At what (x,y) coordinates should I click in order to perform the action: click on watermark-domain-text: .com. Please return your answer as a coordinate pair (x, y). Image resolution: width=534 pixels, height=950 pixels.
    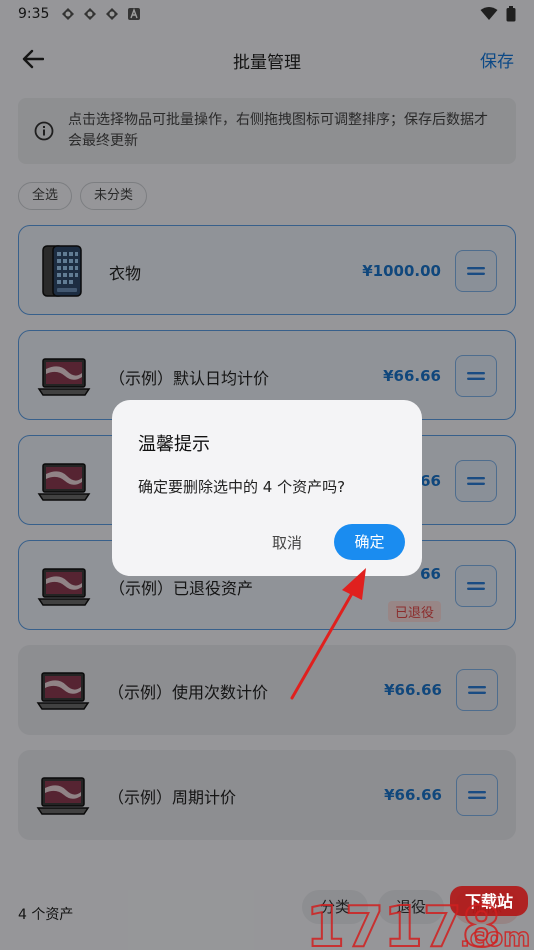
    Looking at the image, I should click on (495, 936).